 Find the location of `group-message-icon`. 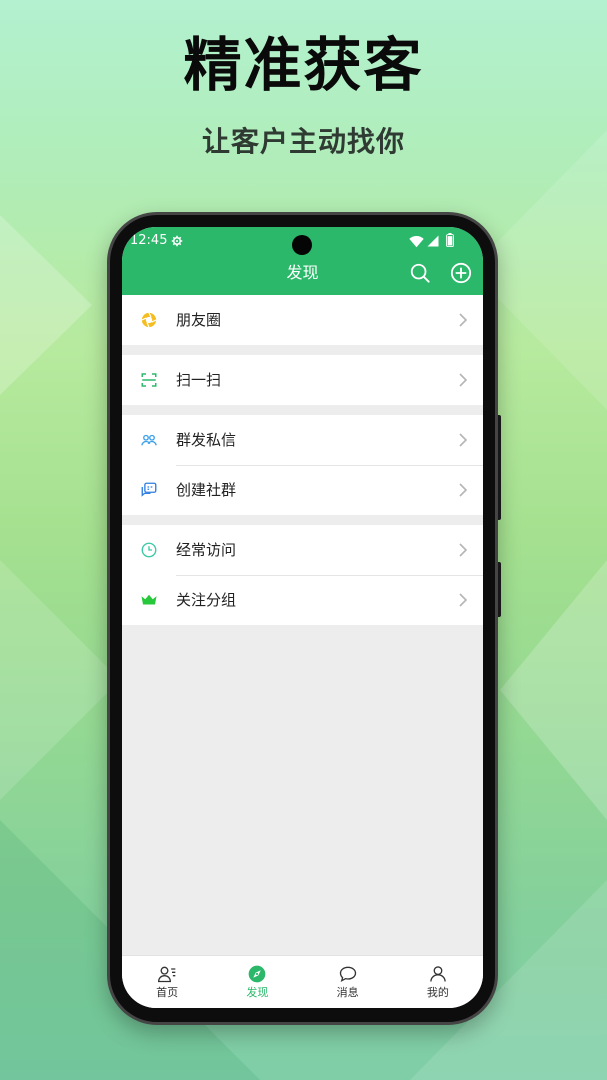

group-message-icon is located at coordinates (149, 440).